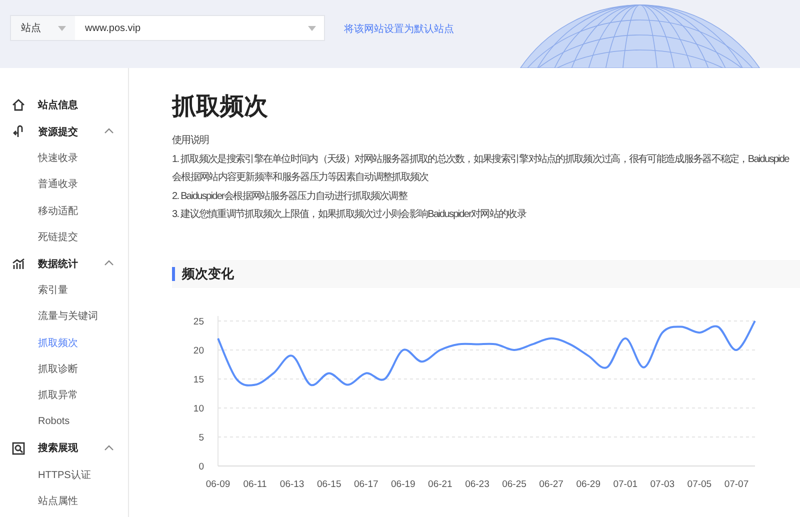 Image resolution: width=800 pixels, height=517 pixels. Describe the element at coordinates (290, 197) in the screenshot. I see `usage-note: 2. Baiduspider会根据网站服务器压力自动进行抓取频次调整` at that location.